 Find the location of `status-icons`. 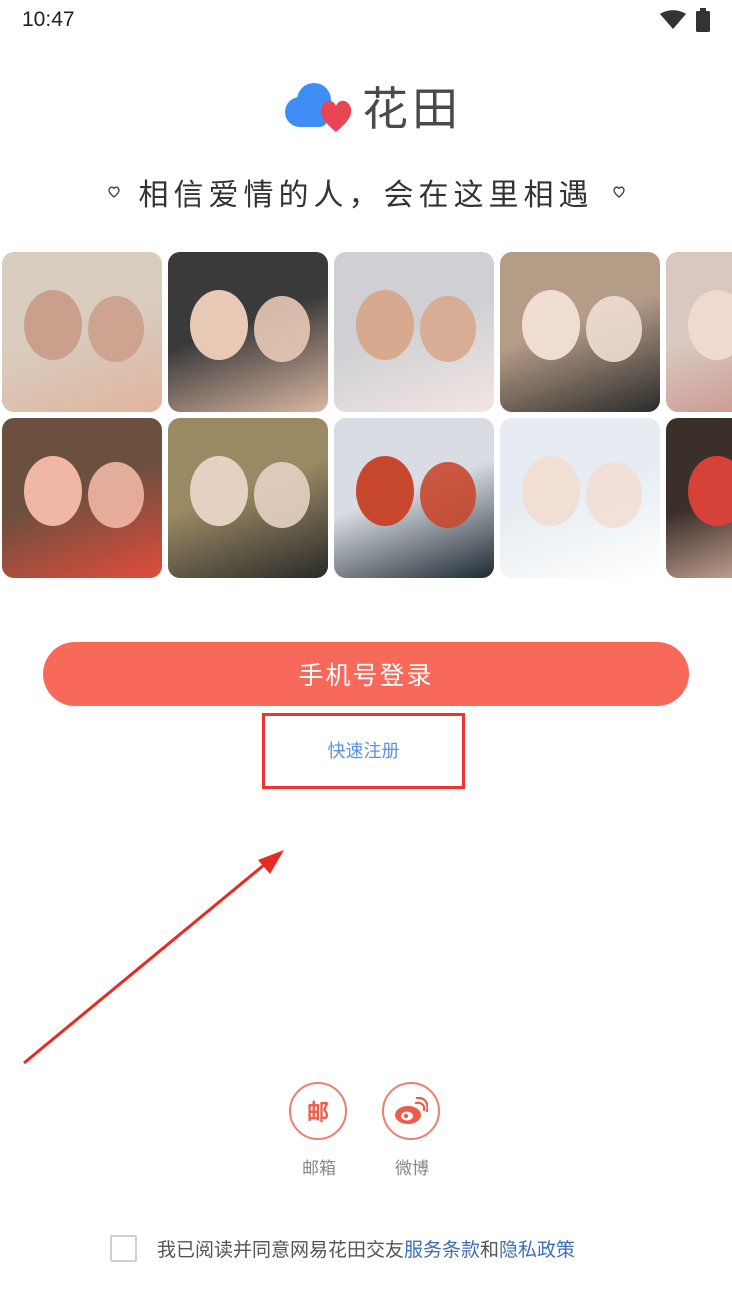

status-icons is located at coordinates (685, 20).